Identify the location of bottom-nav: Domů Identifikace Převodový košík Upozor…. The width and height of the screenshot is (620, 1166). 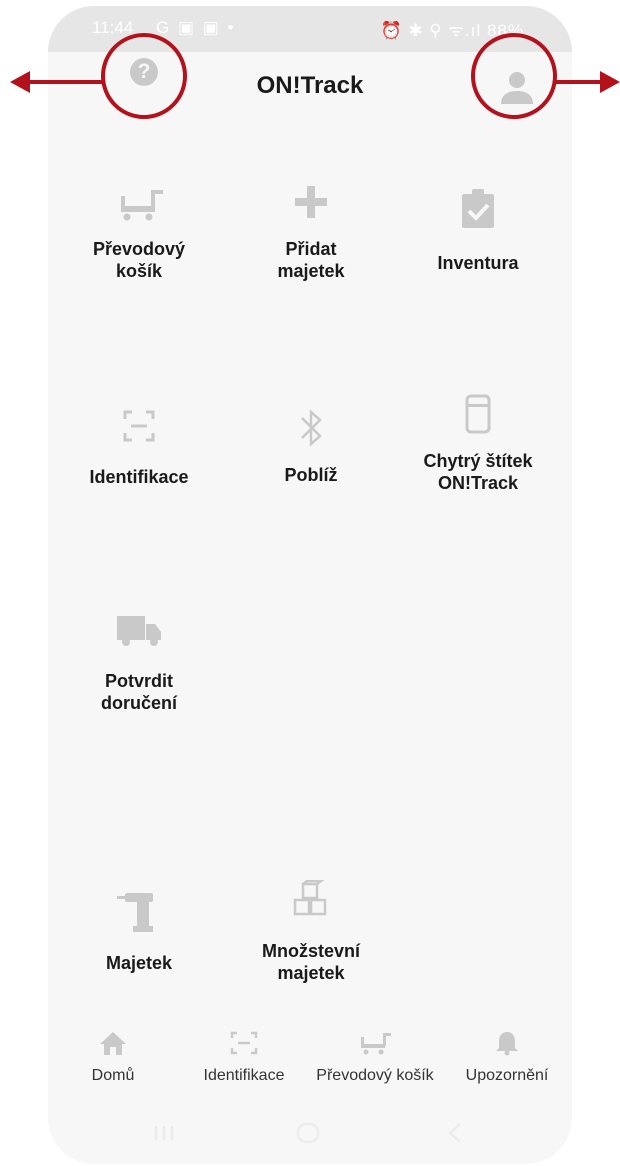
(310, 1065).